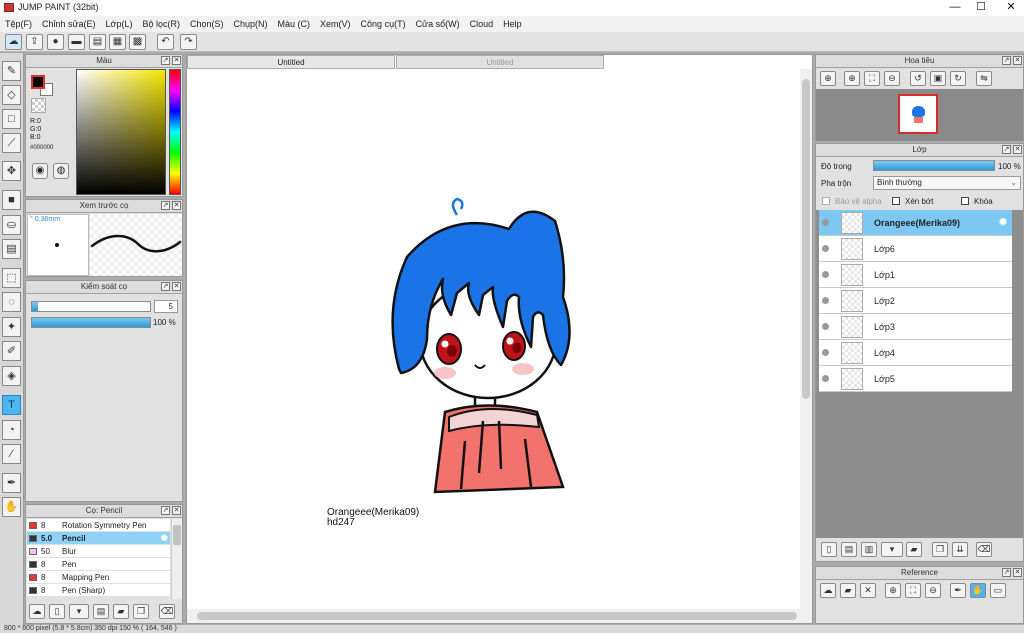  What do you see at coordinates (165, 42) in the screenshot?
I see `undo-button: ↶` at bounding box center [165, 42].